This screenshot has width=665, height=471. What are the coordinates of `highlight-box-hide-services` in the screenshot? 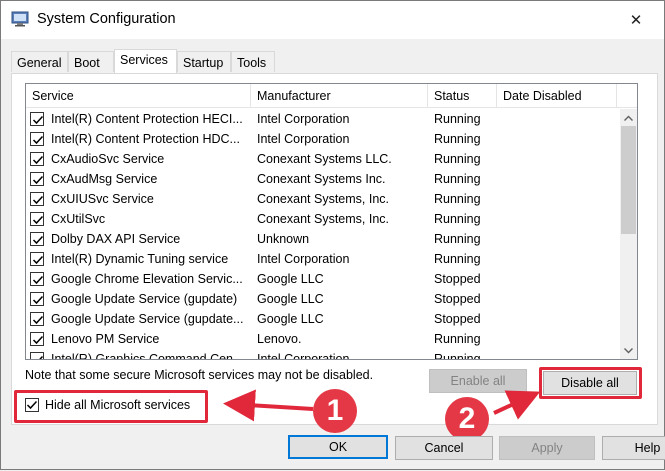 It's located at (111, 406).